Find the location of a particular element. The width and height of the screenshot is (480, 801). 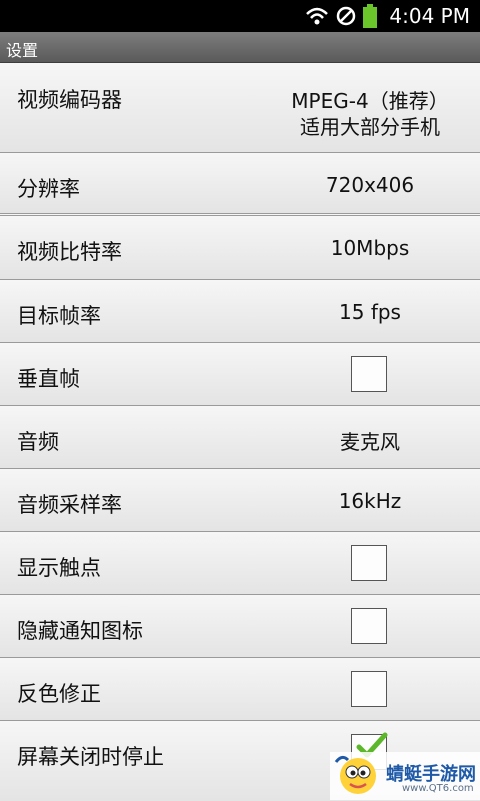

setting-invert-color: 反色修正 is located at coordinates (240, 689).